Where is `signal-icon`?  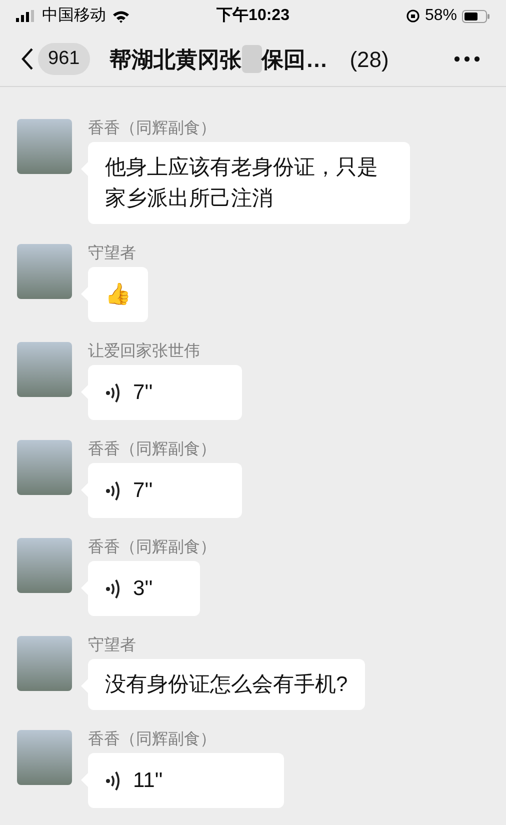 signal-icon is located at coordinates (26, 16).